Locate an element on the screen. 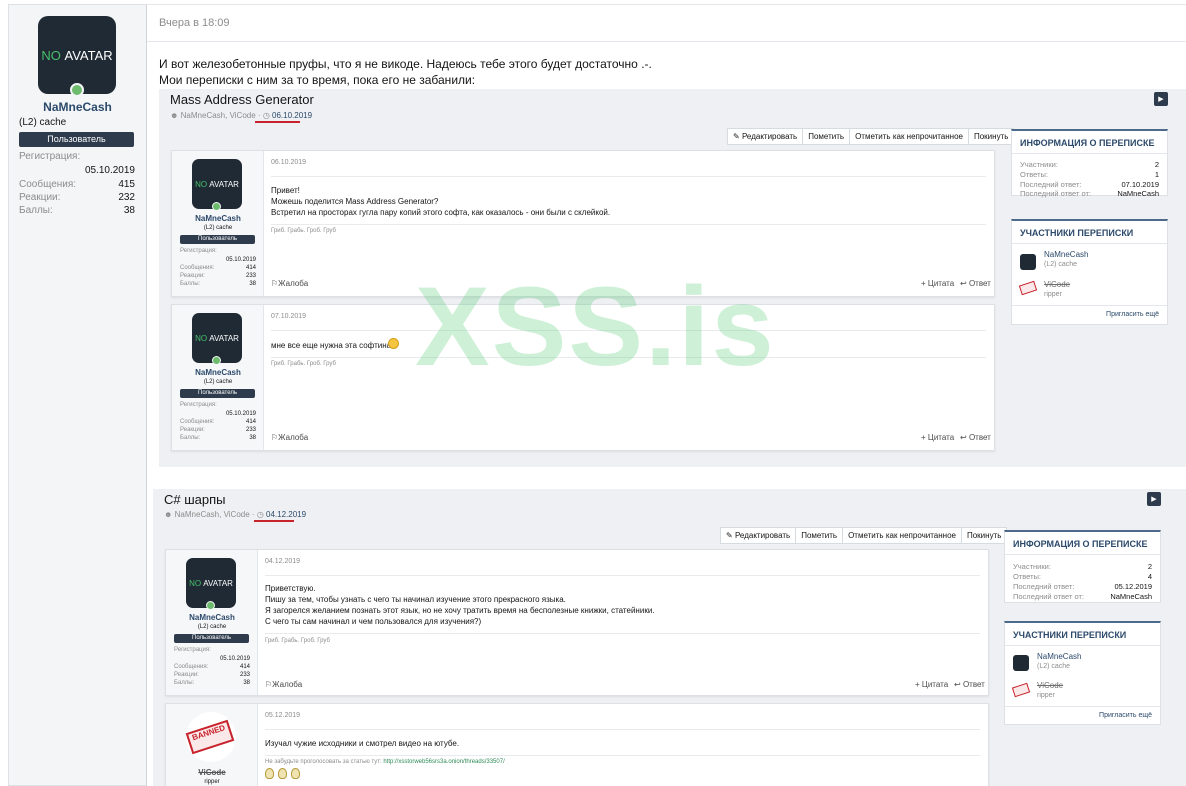 The image size is (1186, 786). reply-icon: ↩ is located at coordinates (963, 283).